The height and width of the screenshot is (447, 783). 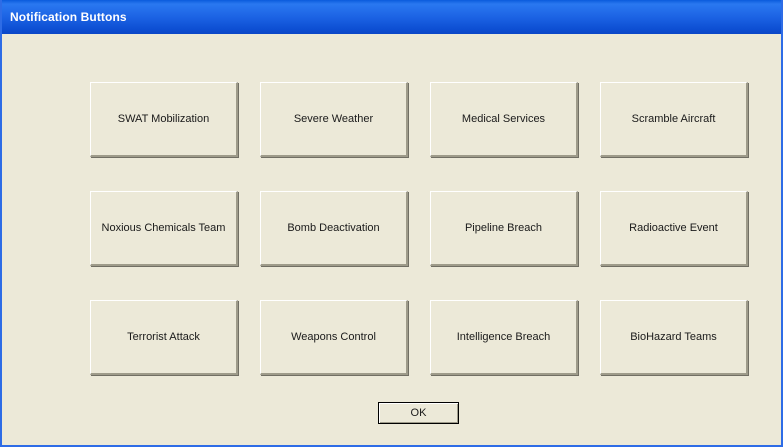 What do you see at coordinates (674, 337) in the screenshot?
I see `biohazard-teams-button: BioHazard Teams` at bounding box center [674, 337].